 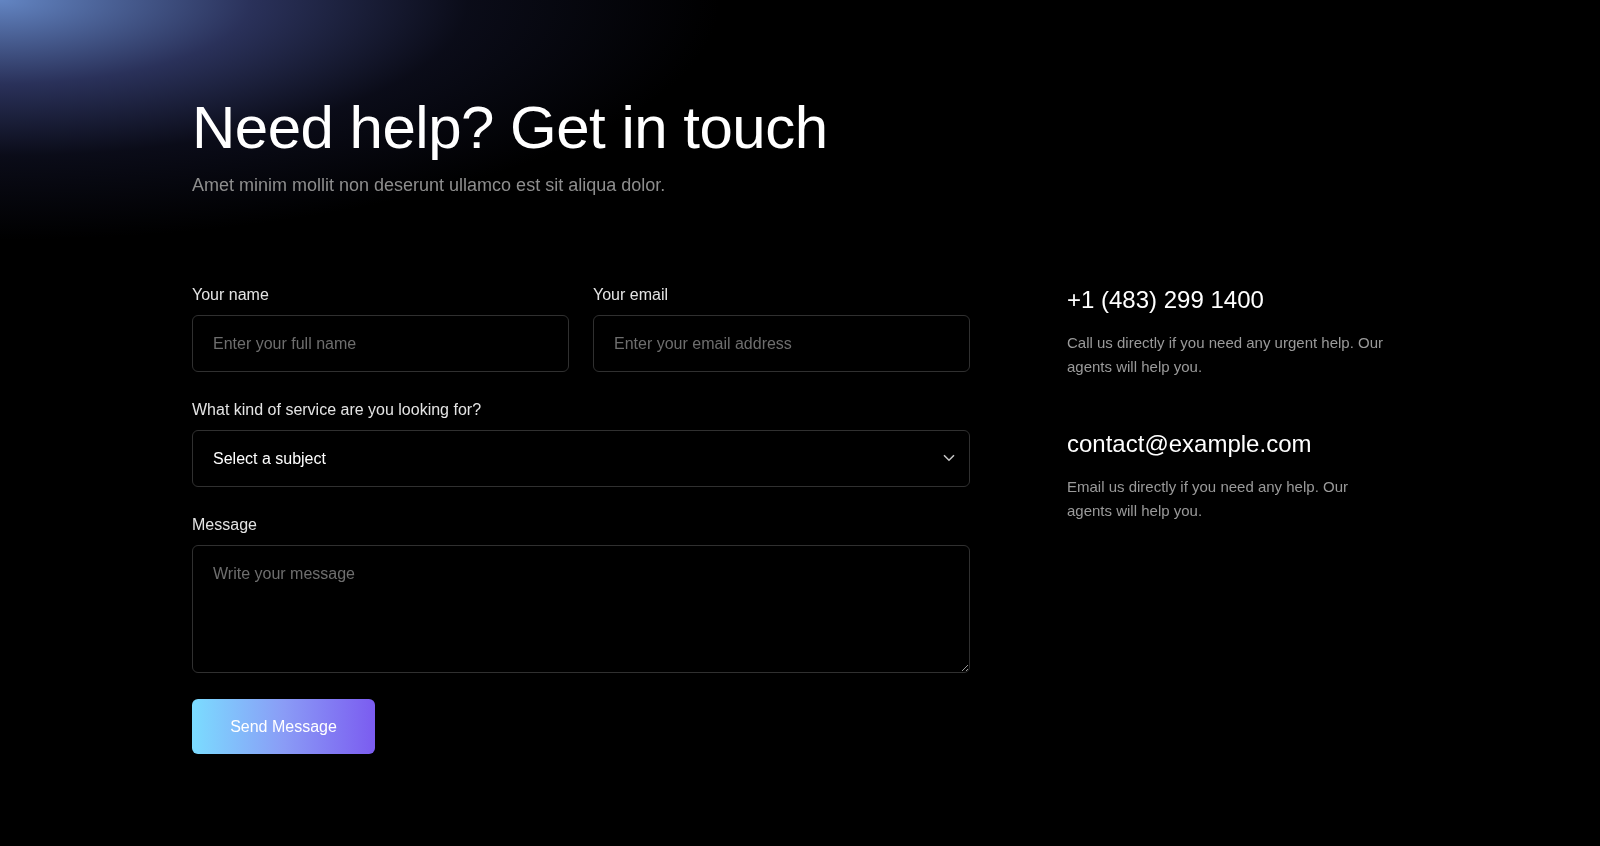 What do you see at coordinates (380, 343) in the screenshot?
I see `input-field: Enter your full name` at bounding box center [380, 343].